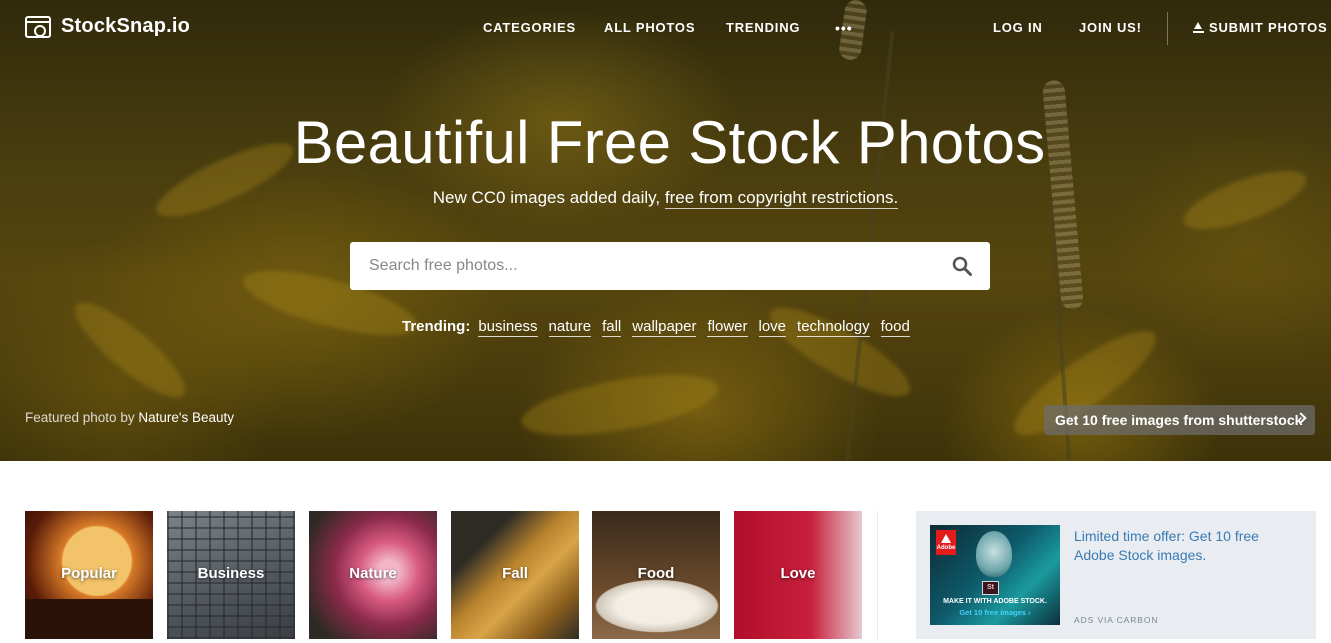 This screenshot has height=643, width=1331. What do you see at coordinates (1268, 27) in the screenshot?
I see `submit-photos-label: SUBMIT PHOTOS` at bounding box center [1268, 27].